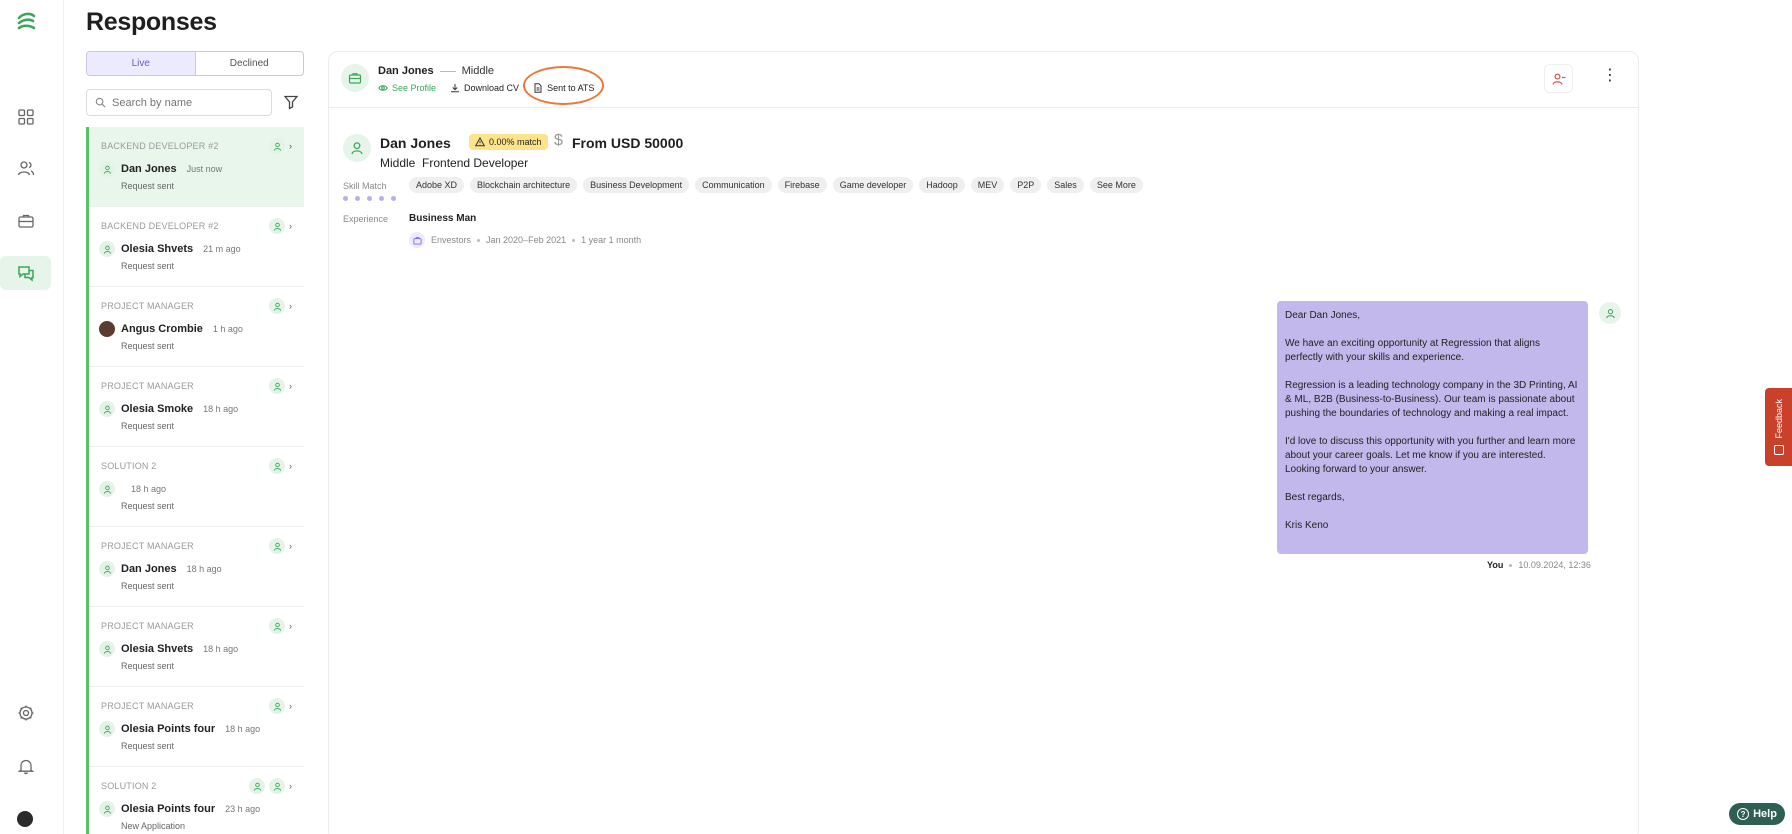  Describe the element at coordinates (417, 240) in the screenshot. I see `company-icon` at that location.